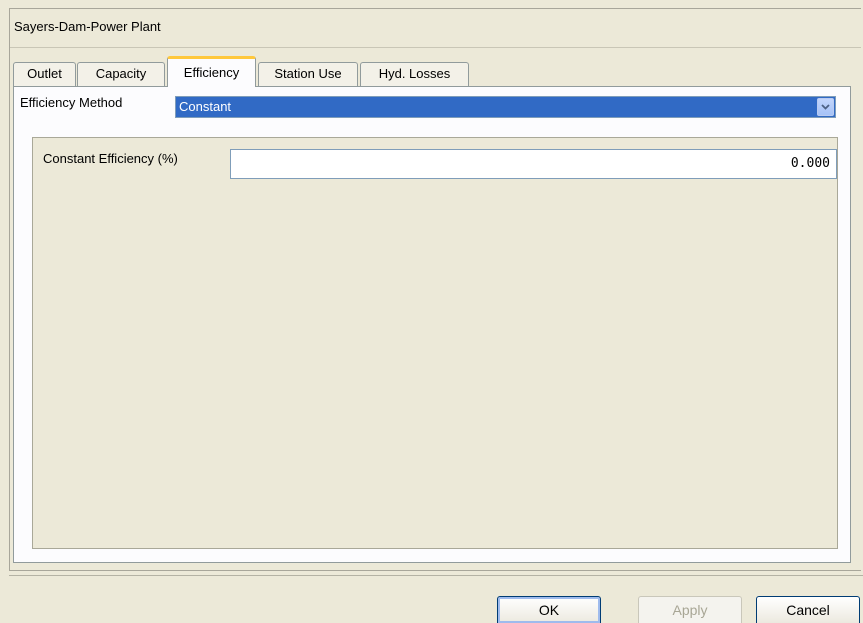  Describe the element at coordinates (110, 158) in the screenshot. I see `constant-efficiency-label: Constant Efficiency (%)` at that location.